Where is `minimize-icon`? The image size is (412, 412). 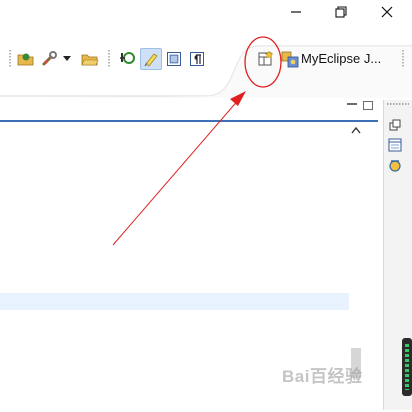
minimize-icon is located at coordinates (296, 12).